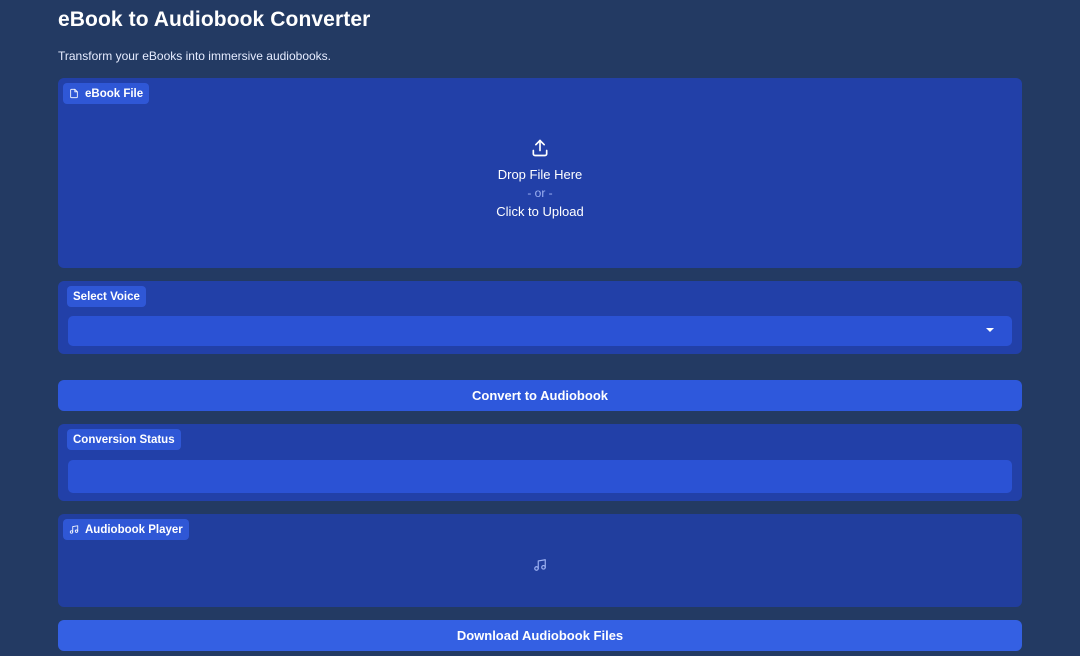 The width and height of the screenshot is (1080, 656). Describe the element at coordinates (540, 148) in the screenshot. I see `upload-icon` at that location.